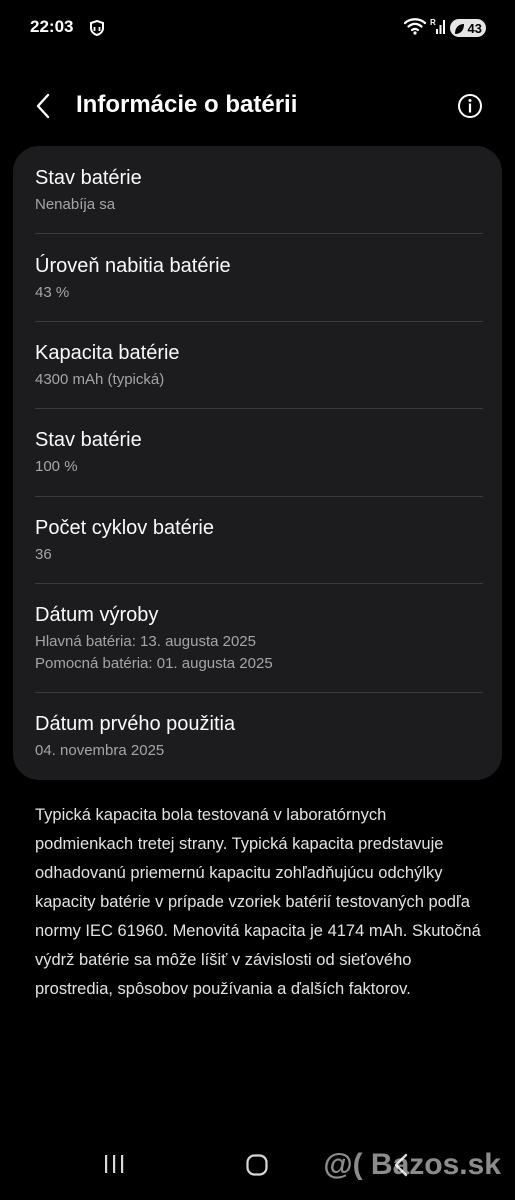 This screenshot has height=1200, width=515. I want to click on row-title: Kapacita batérie, so click(107, 353).